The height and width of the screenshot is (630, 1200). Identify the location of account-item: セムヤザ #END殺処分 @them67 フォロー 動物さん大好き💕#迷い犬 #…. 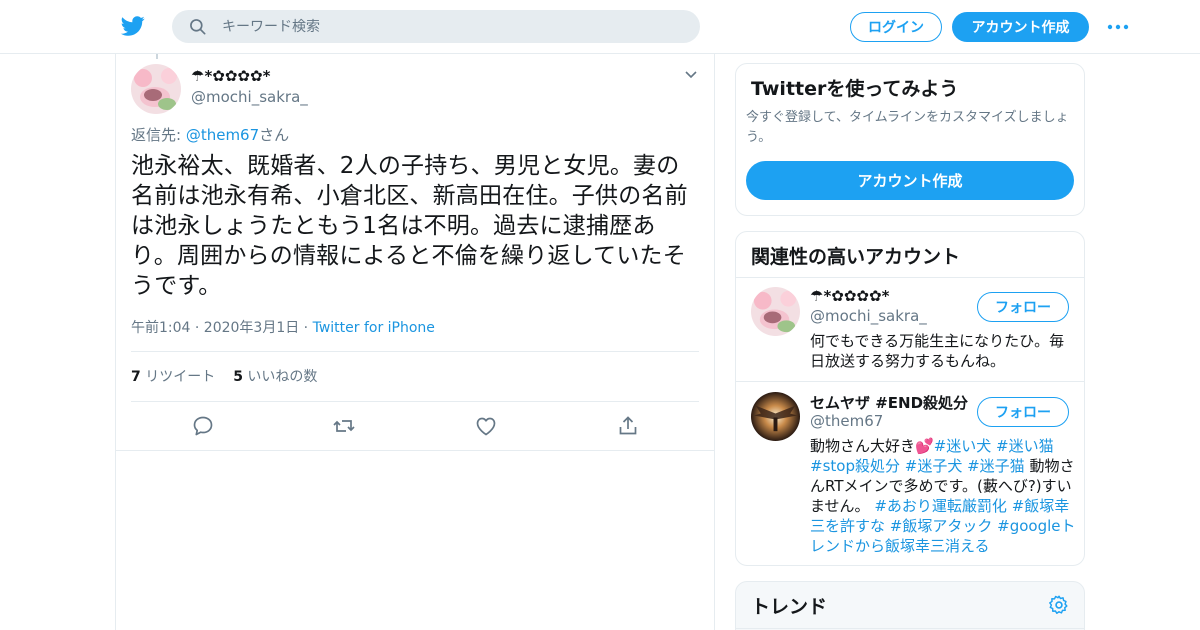
(910, 473).